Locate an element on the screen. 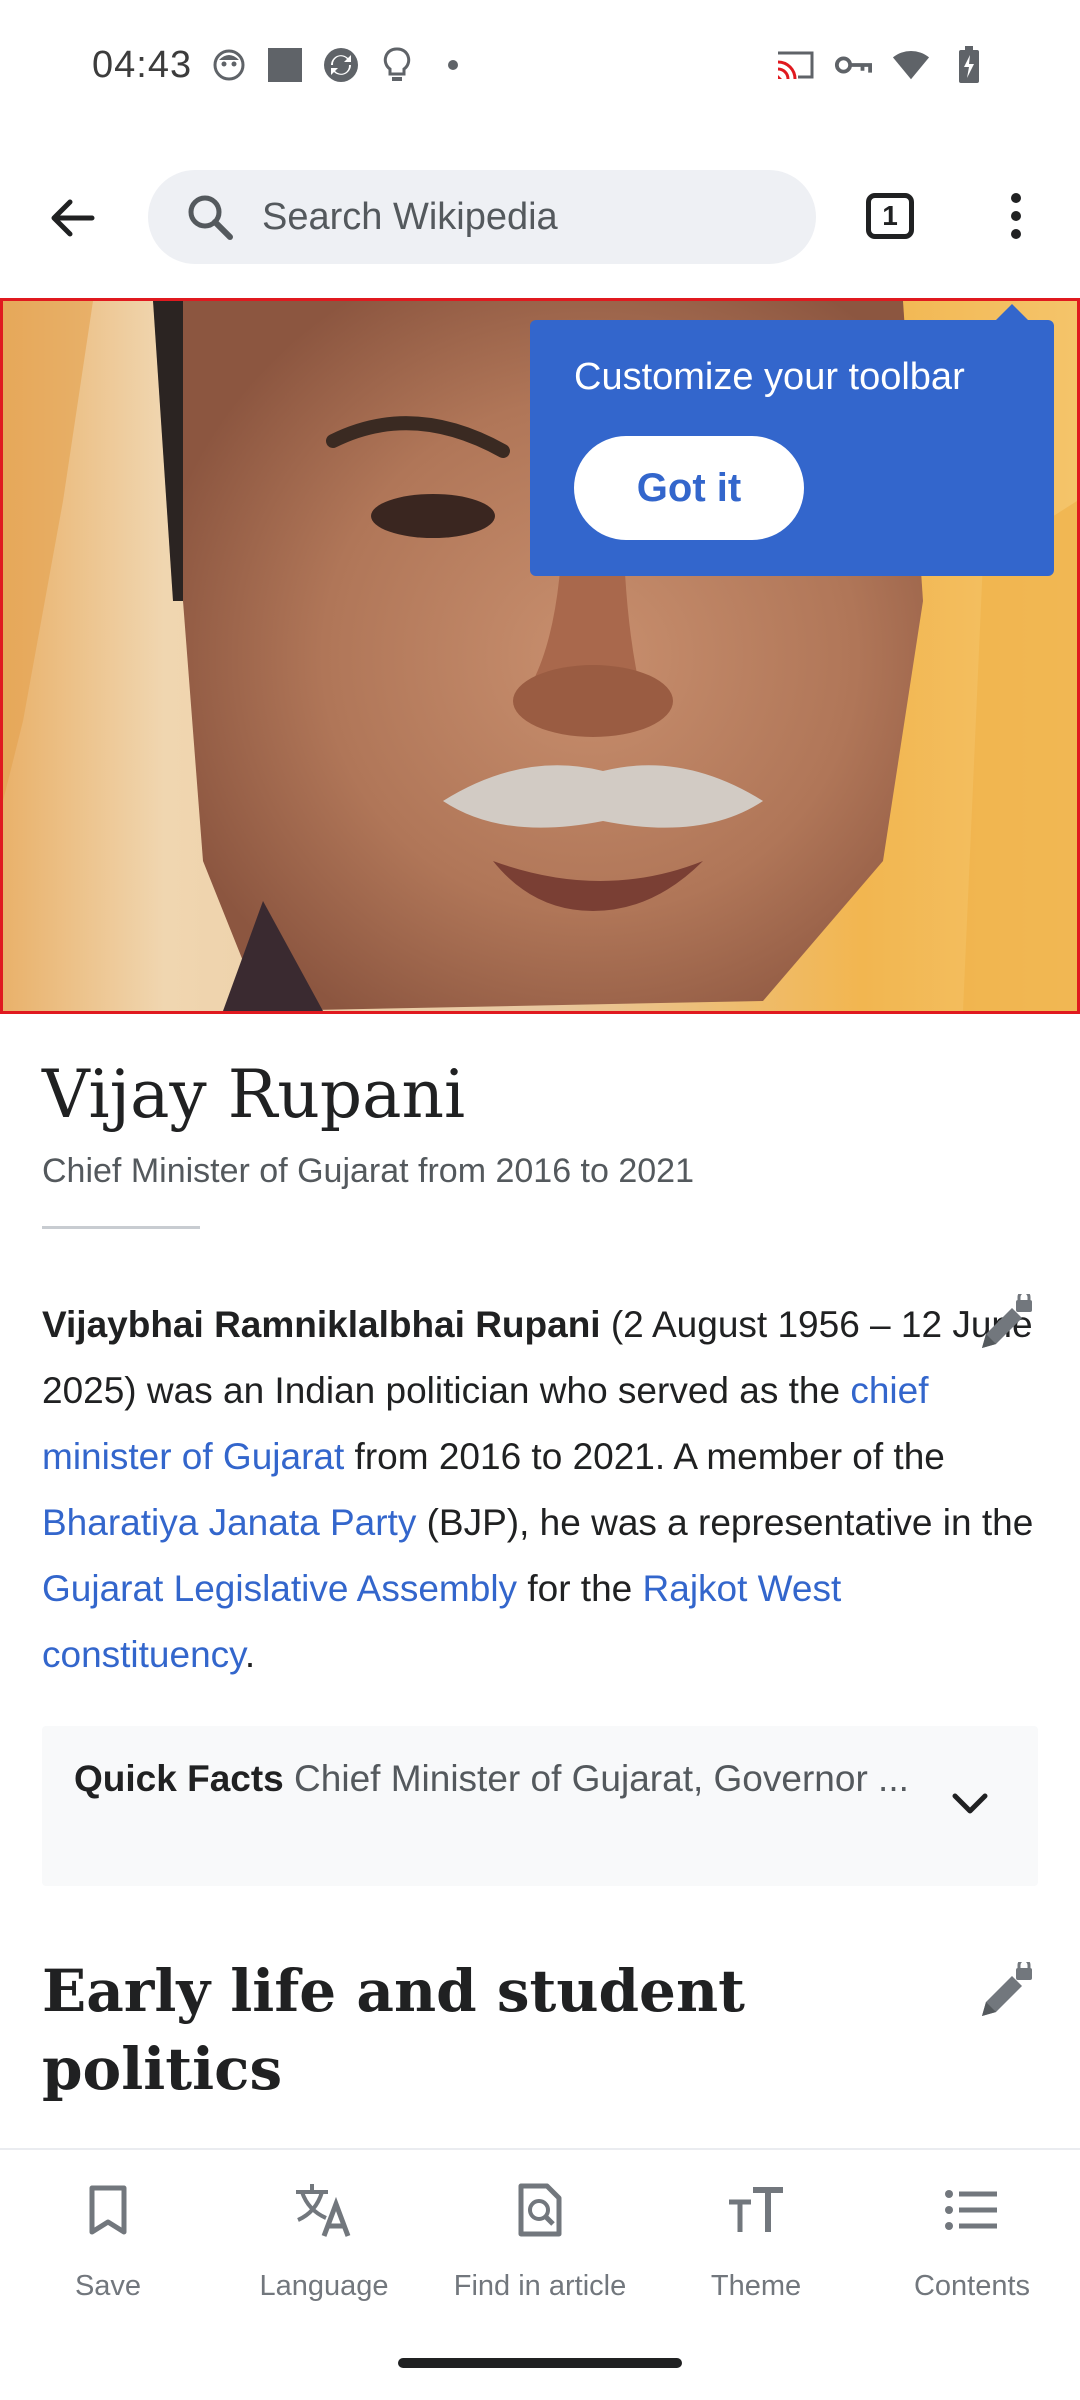 This screenshot has width=1080, height=2400. toolbar-save-label: Save is located at coordinates (108, 2286).